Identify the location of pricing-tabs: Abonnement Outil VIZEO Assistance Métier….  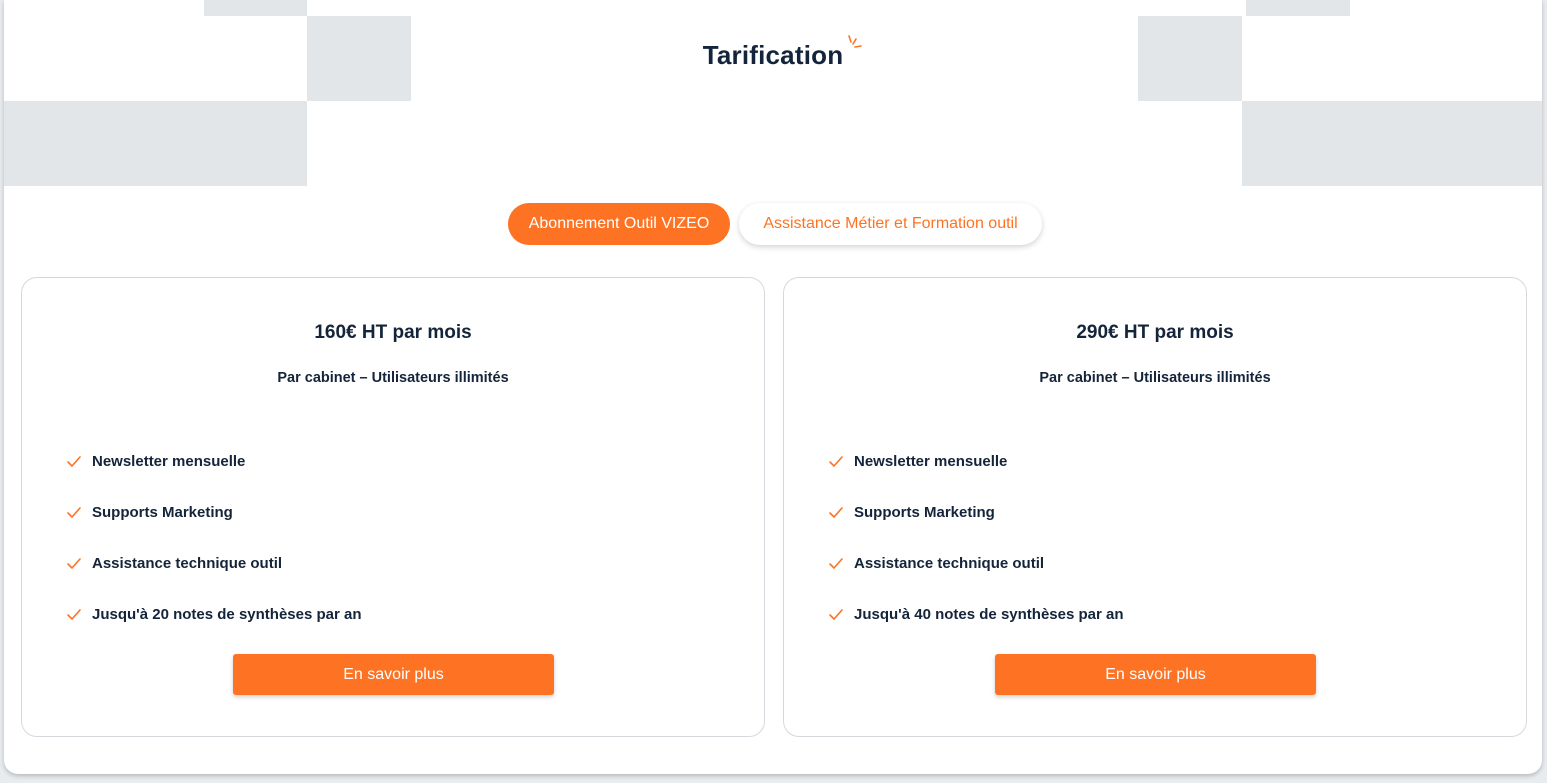
(775, 224).